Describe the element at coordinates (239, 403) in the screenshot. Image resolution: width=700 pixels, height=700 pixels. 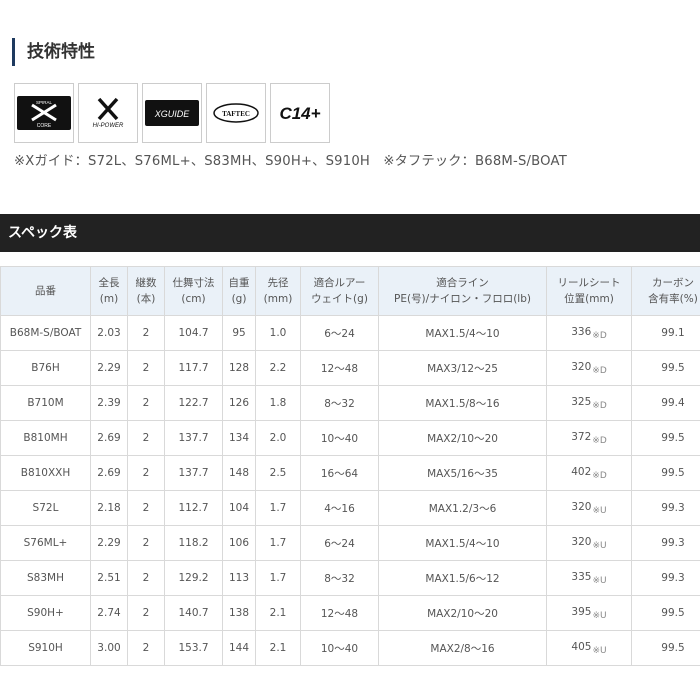
I see `cell-weight: 126` at that location.